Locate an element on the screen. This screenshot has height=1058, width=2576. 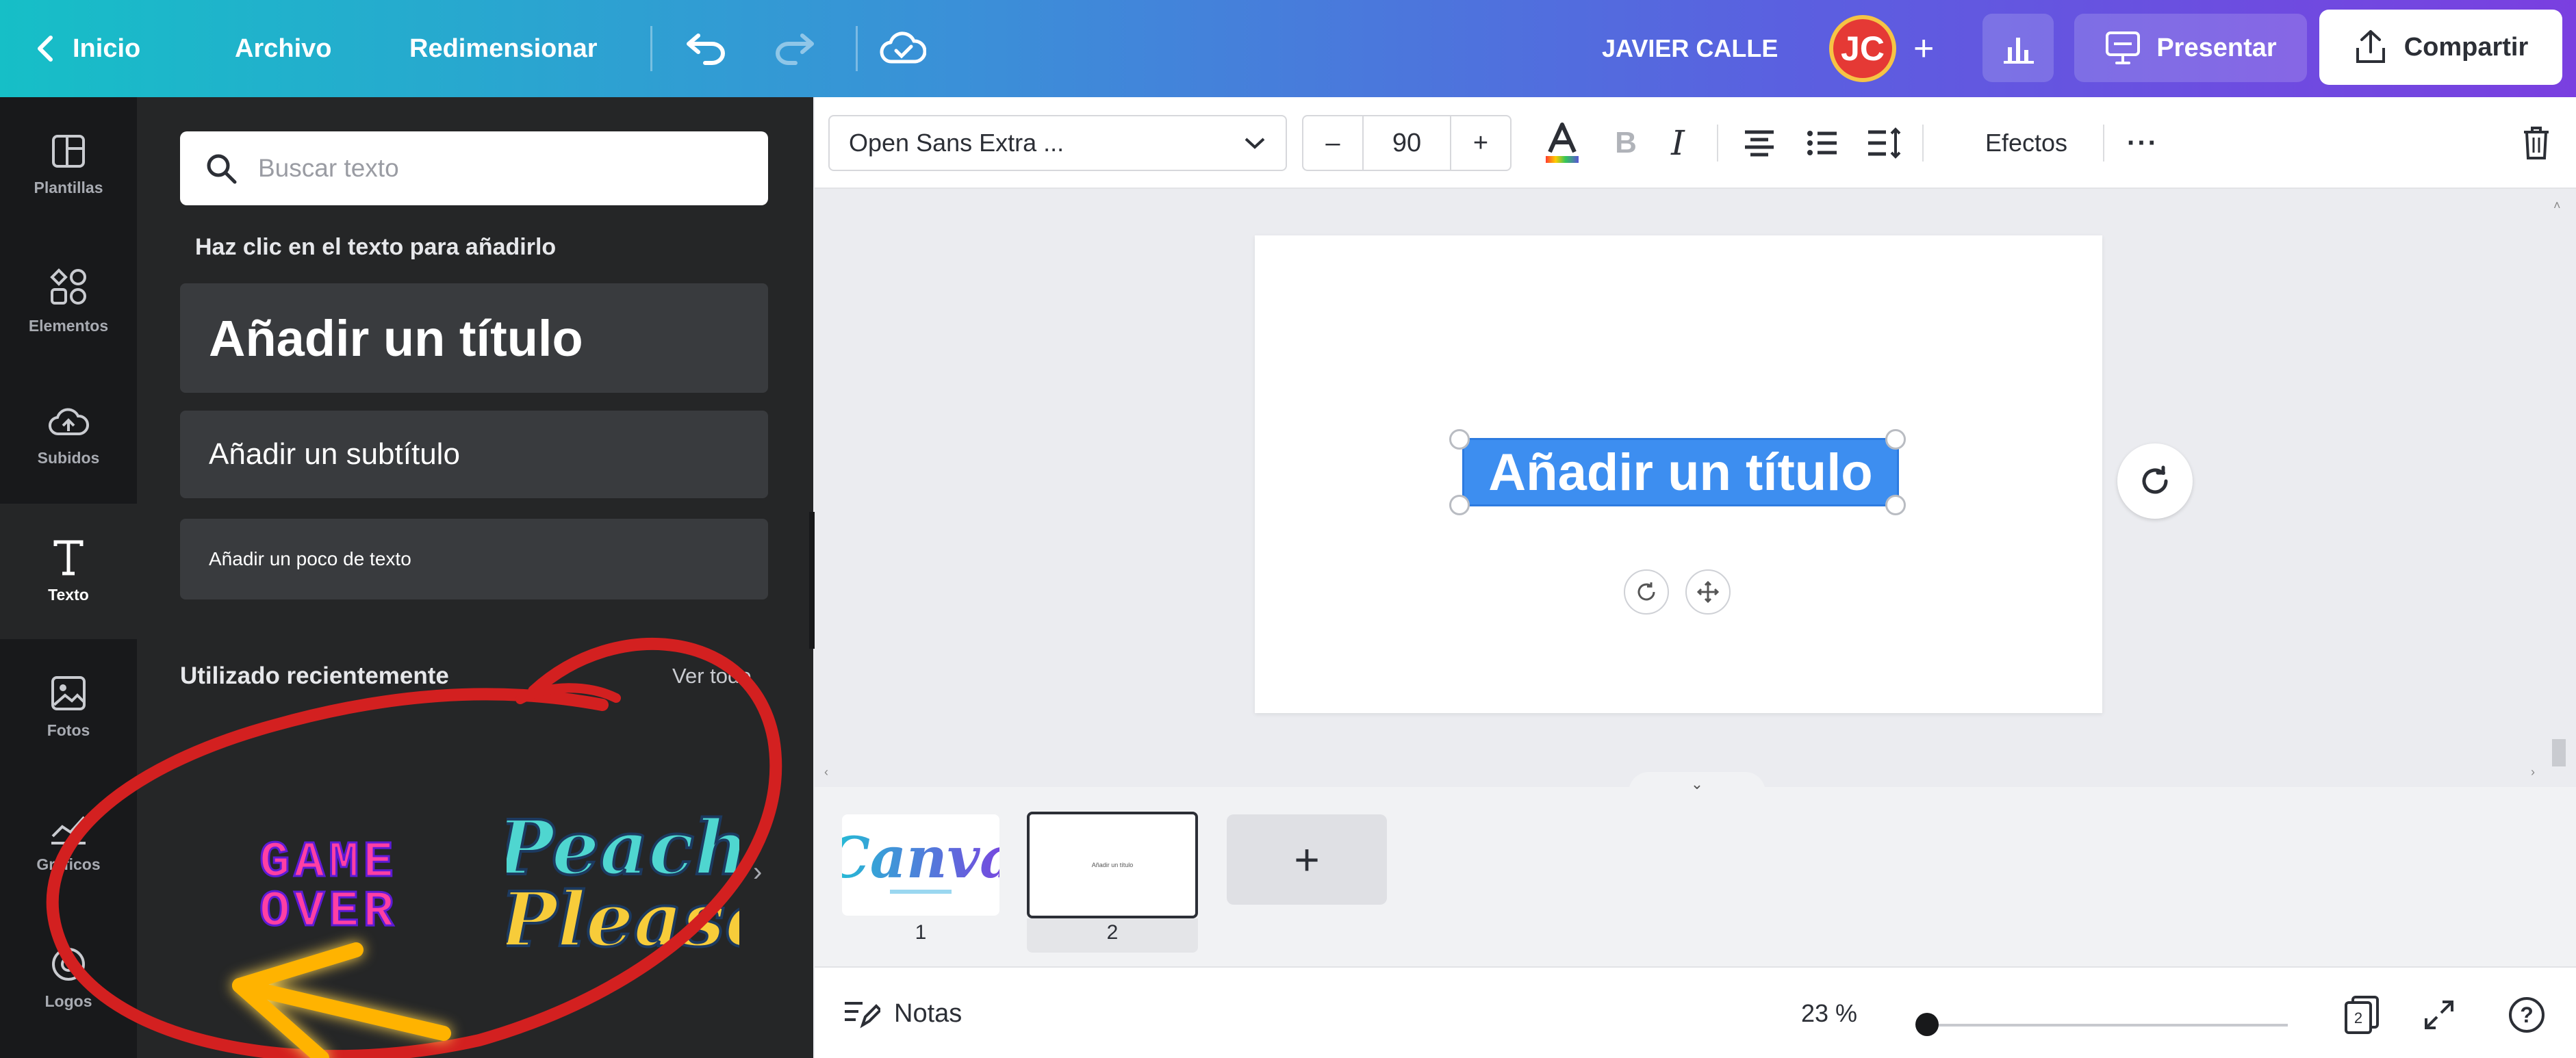
present-label: Presentar is located at coordinates (2216, 47).